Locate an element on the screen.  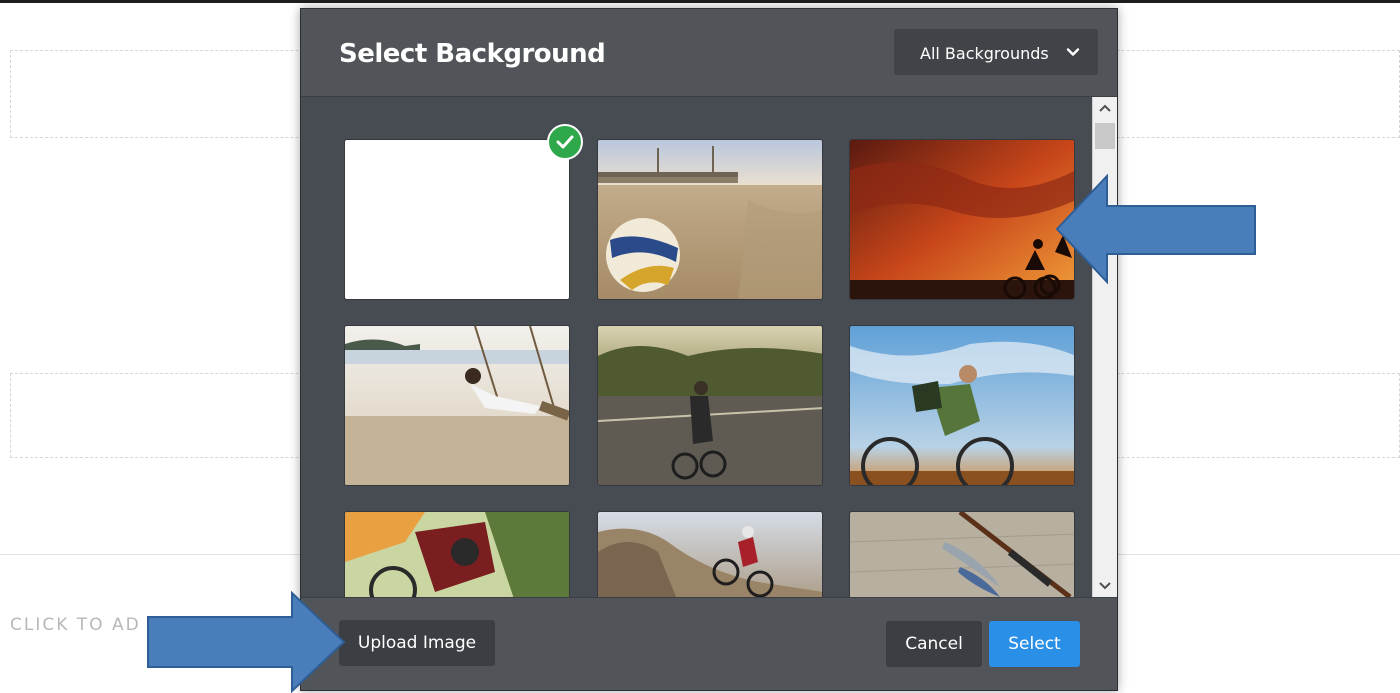
select-button: Select is located at coordinates (1034, 644).